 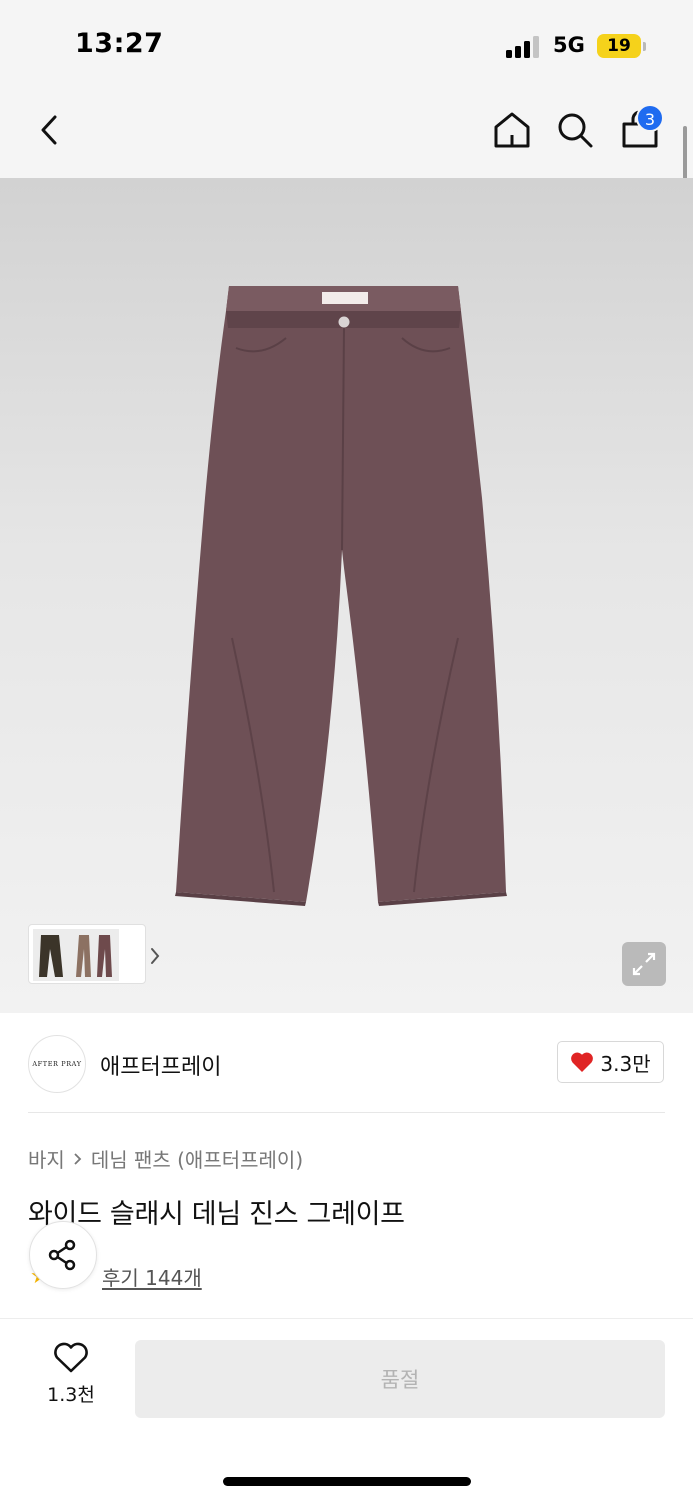 I want to click on review-link: 후기 144개, so click(x=152, y=1276).